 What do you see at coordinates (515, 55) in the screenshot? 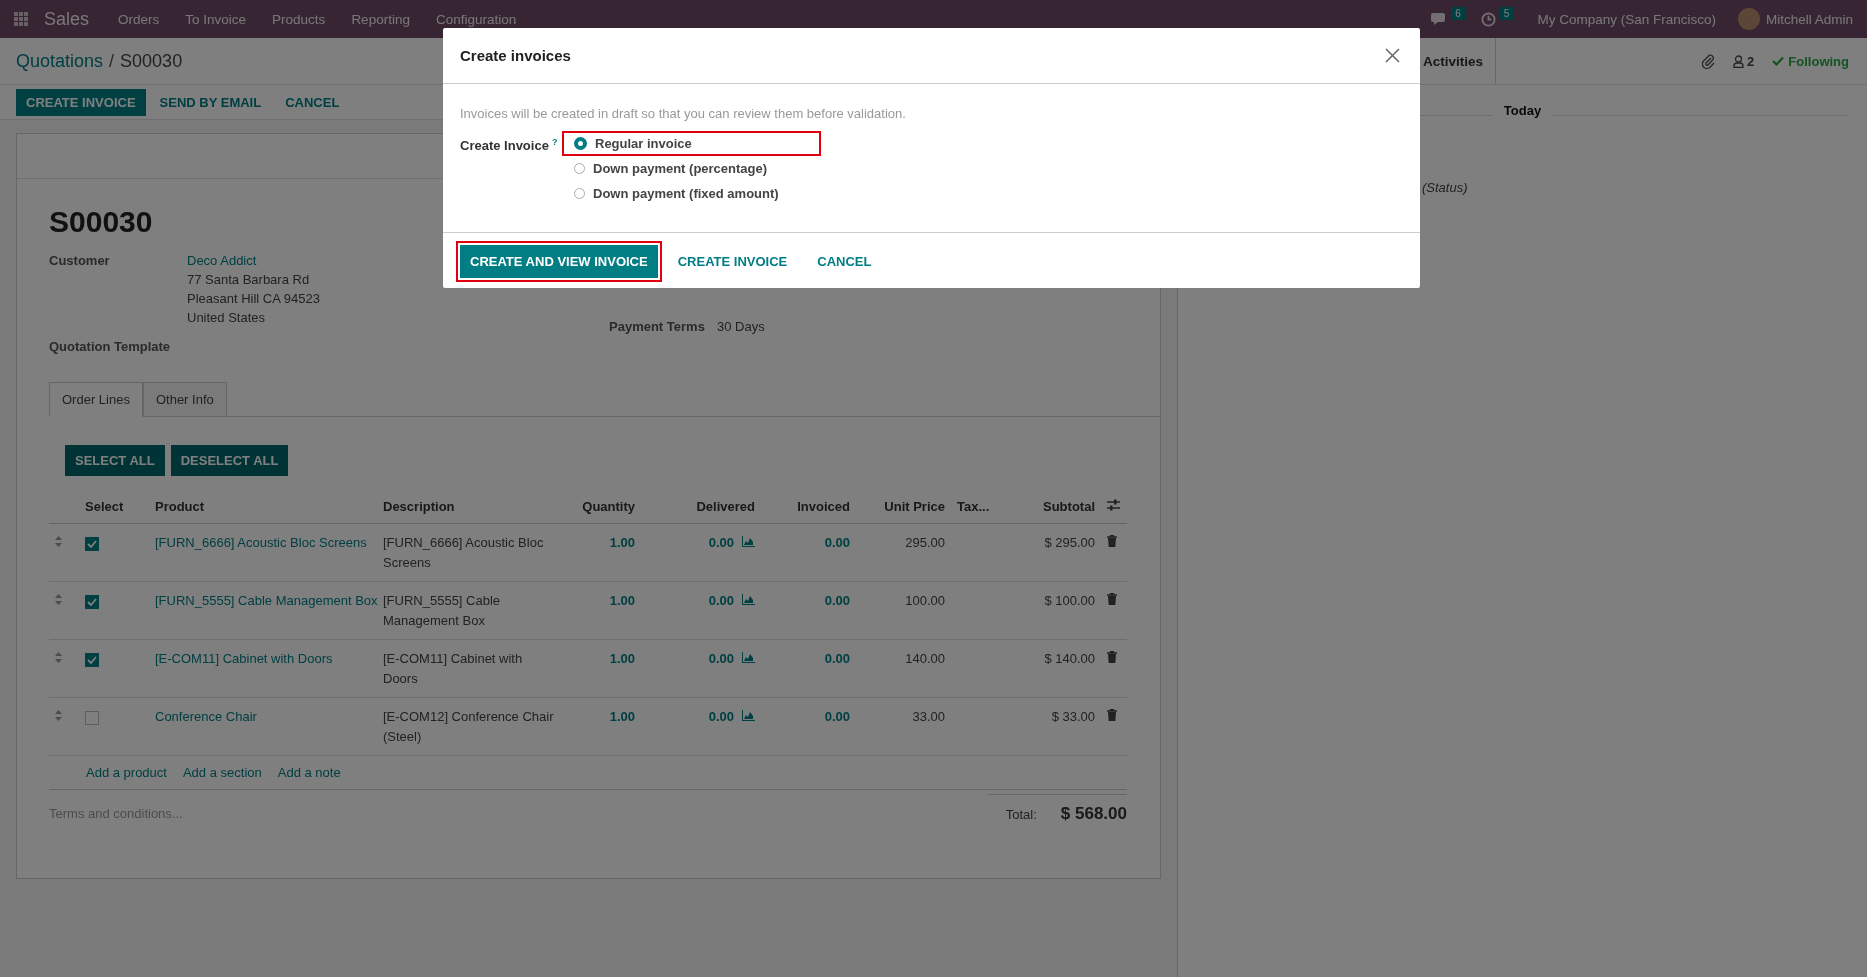
I see `dialog-title: Create invoices` at bounding box center [515, 55].